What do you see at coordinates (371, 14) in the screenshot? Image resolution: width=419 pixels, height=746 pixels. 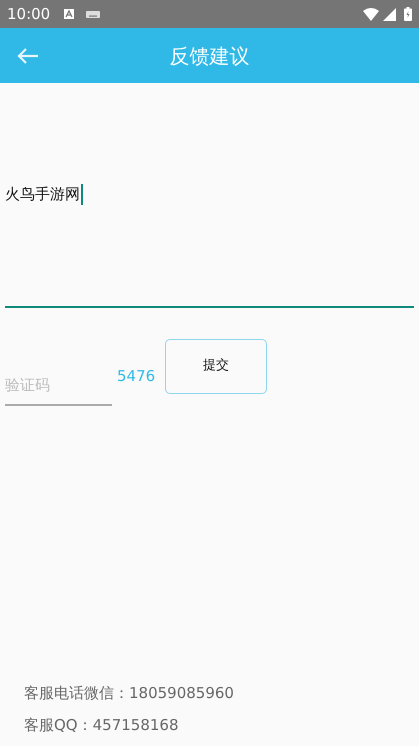 I see `wifi-icon` at bounding box center [371, 14].